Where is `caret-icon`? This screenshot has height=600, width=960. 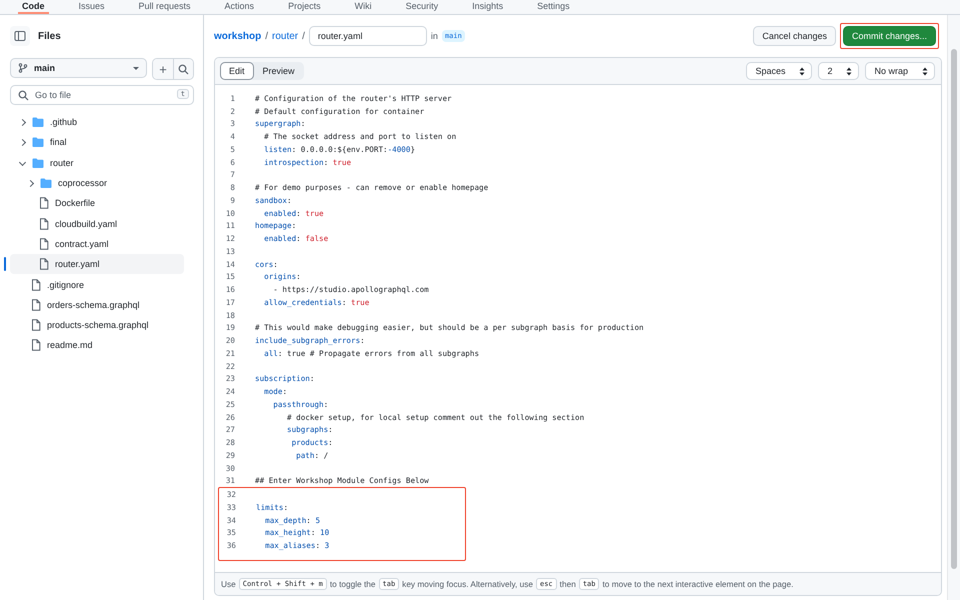 caret-icon is located at coordinates (136, 68).